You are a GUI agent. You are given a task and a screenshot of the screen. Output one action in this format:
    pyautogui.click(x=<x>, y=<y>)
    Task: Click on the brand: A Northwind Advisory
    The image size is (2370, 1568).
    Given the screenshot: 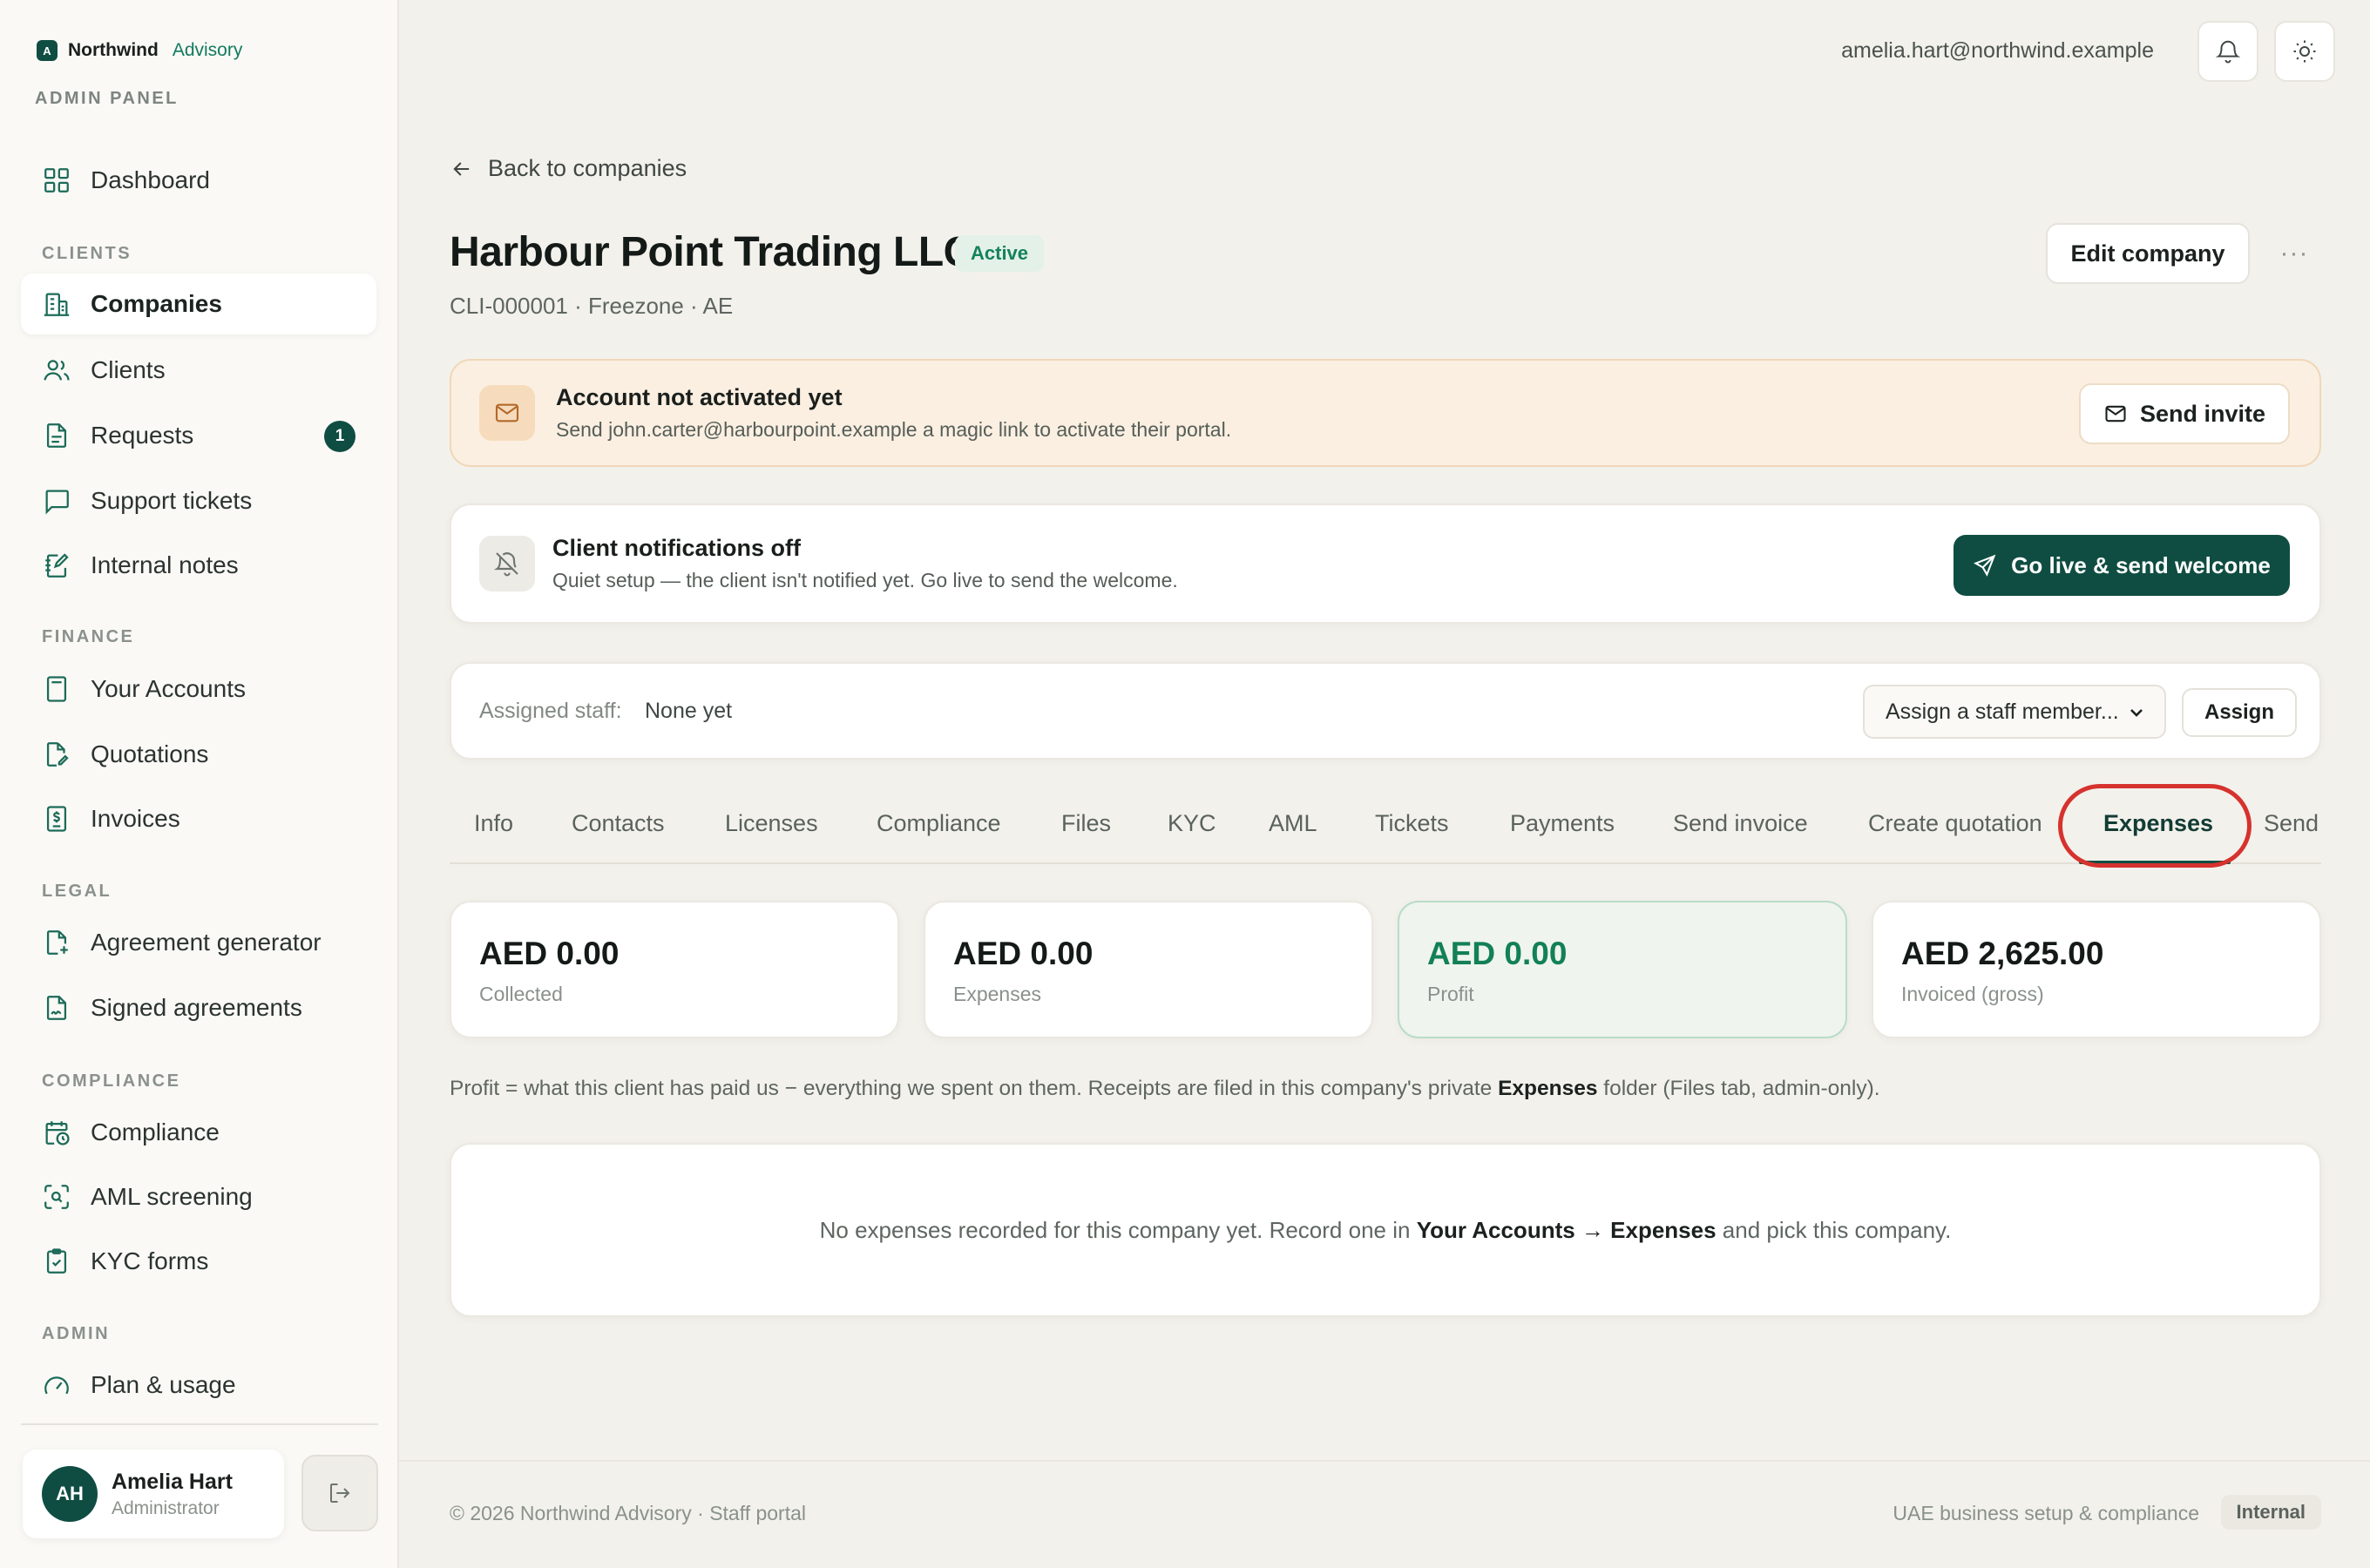 What is the action you would take?
    pyautogui.click(x=139, y=50)
    